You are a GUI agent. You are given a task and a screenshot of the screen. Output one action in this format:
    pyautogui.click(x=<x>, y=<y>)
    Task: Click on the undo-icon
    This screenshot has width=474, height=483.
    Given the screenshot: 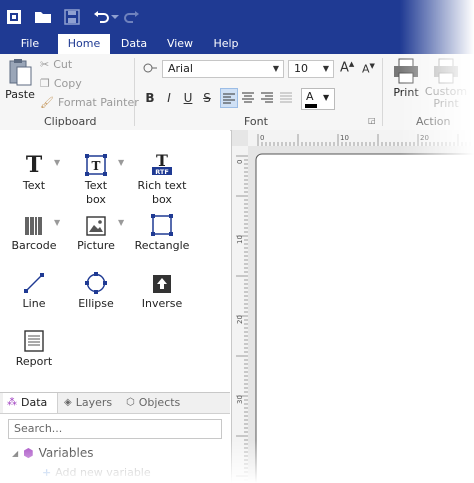 What is the action you would take?
    pyautogui.click(x=101, y=17)
    